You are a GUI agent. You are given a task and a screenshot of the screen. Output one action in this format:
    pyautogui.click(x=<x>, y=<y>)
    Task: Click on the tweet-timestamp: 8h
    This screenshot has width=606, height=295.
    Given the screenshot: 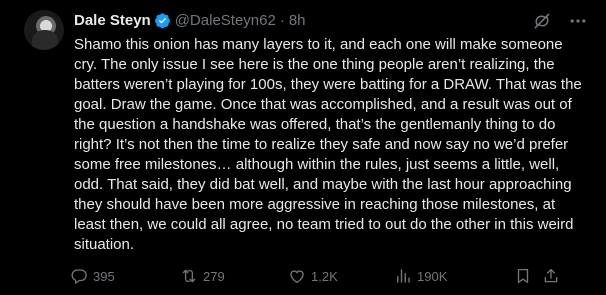 What is the action you would take?
    pyautogui.click(x=297, y=20)
    